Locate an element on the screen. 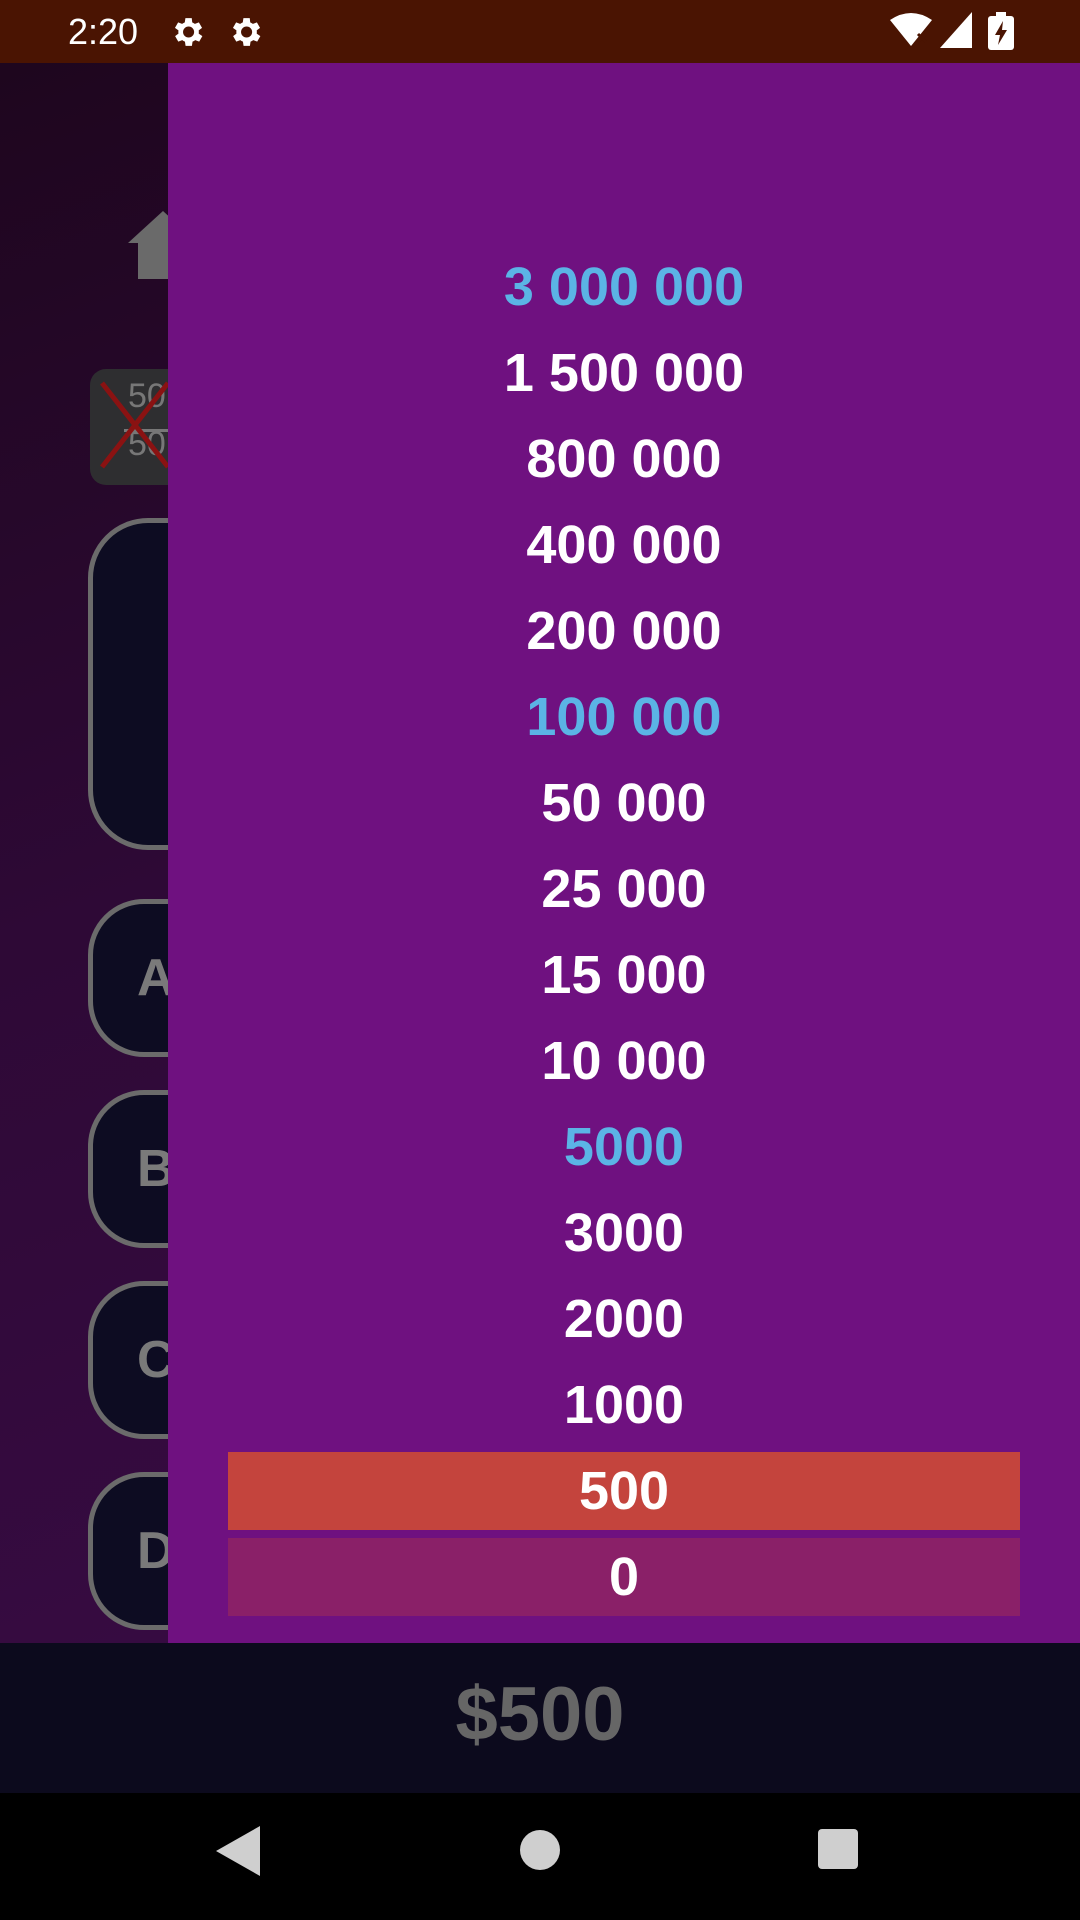  recents-icon is located at coordinates (838, 1849).